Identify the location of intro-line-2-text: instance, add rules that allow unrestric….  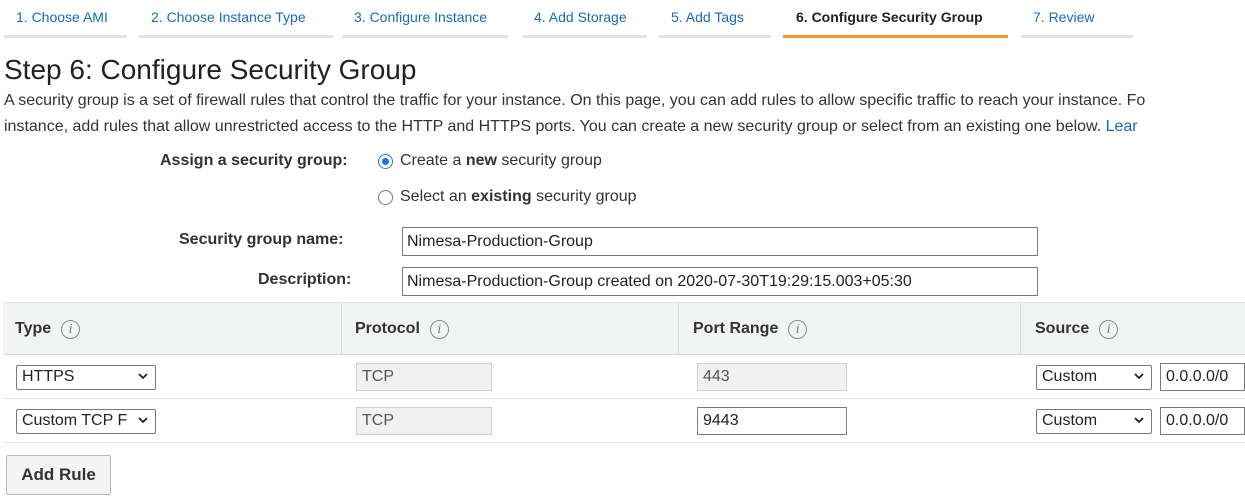
(555, 126).